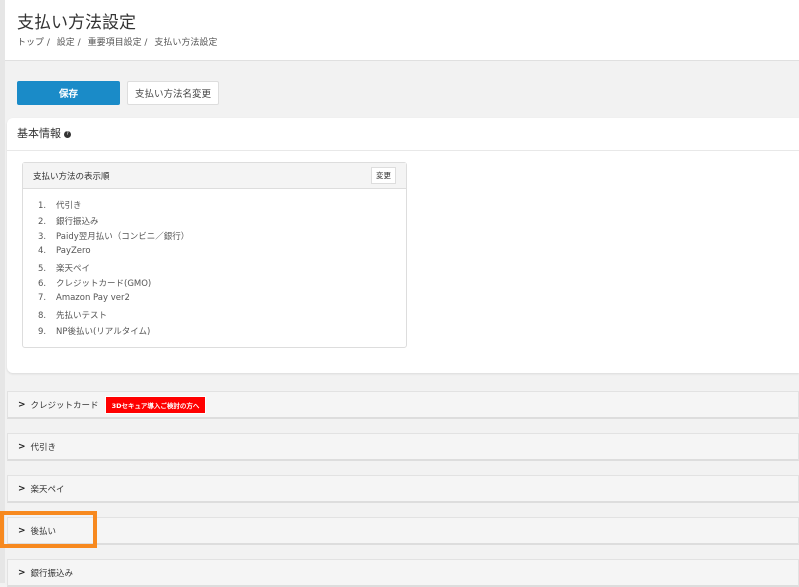 This screenshot has height=587, width=799. Describe the element at coordinates (222, 238) in the screenshot. I see `list-item: 3. Paidy翌月払い（コンビニ／銀行）` at that location.